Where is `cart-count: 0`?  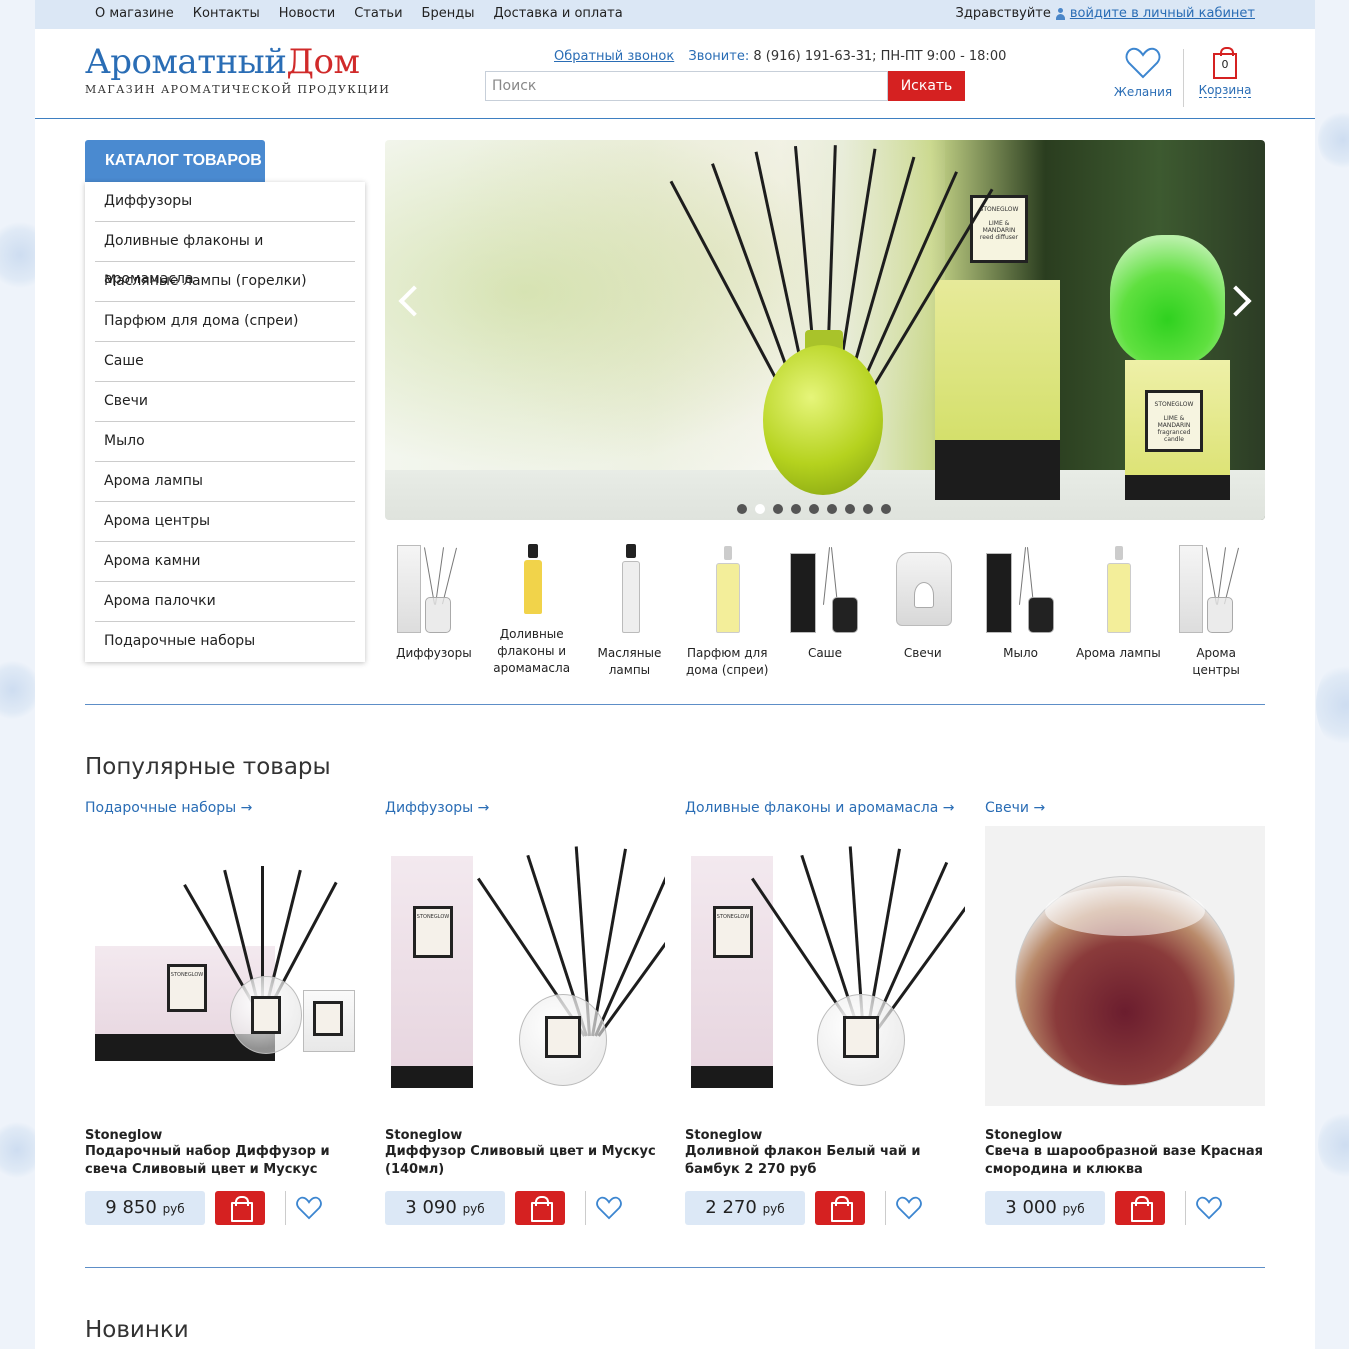 cart-count: 0 is located at coordinates (1225, 64).